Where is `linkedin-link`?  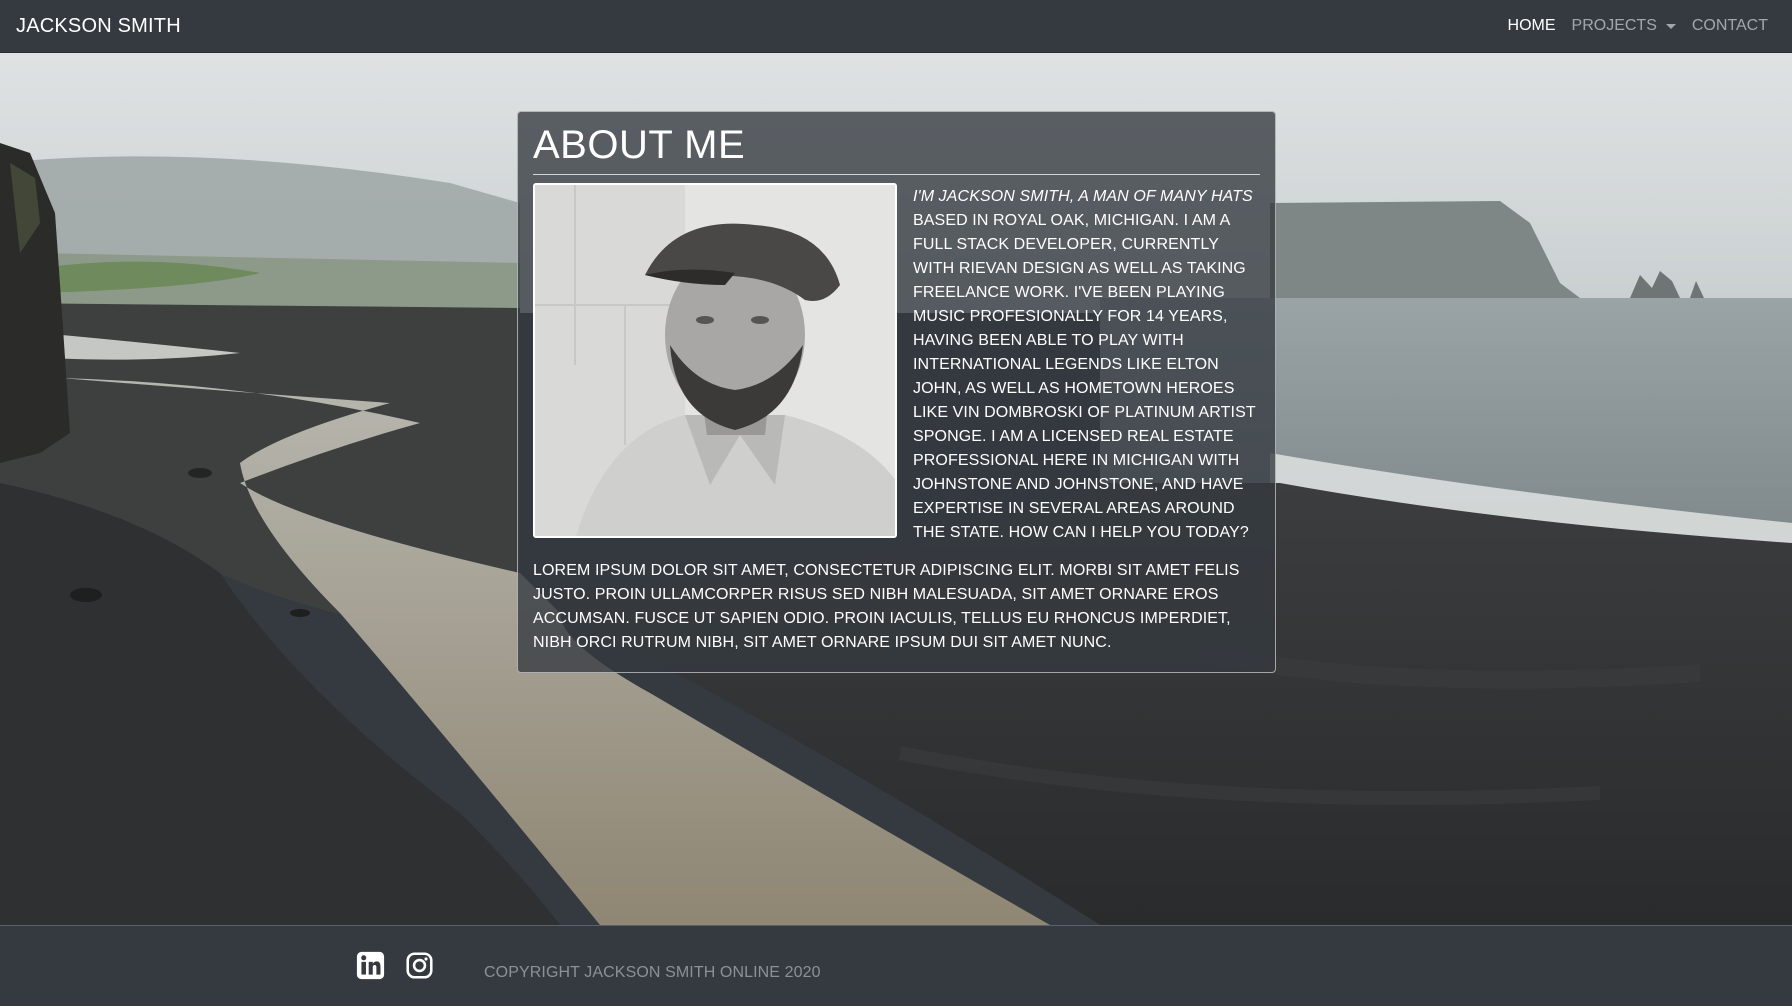 linkedin-link is located at coordinates (370, 965).